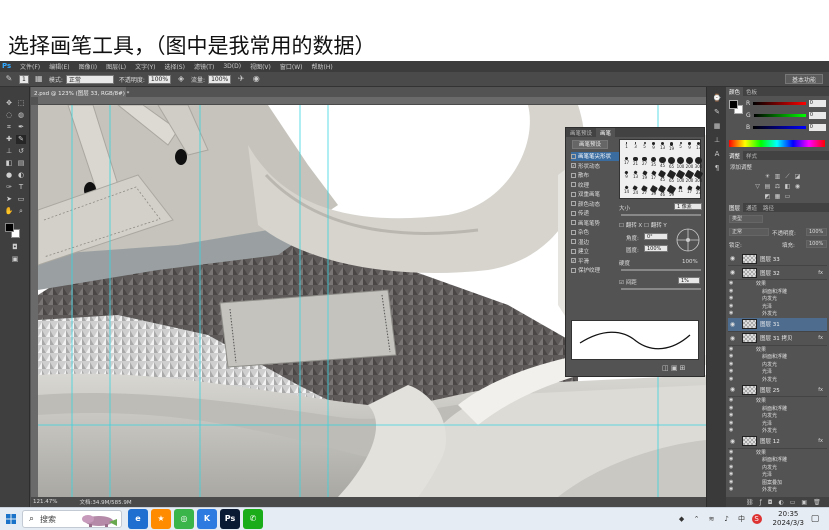 This screenshot has width=829, height=530. Describe the element at coordinates (661, 215) in the screenshot. I see `size-slider` at that location.